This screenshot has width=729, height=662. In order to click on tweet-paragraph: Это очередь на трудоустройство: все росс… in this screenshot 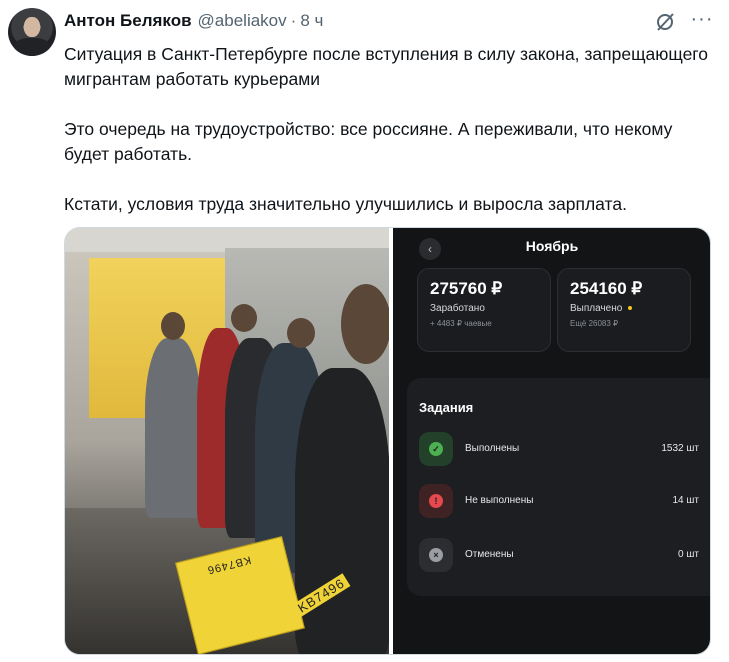, I will do `click(368, 141)`.